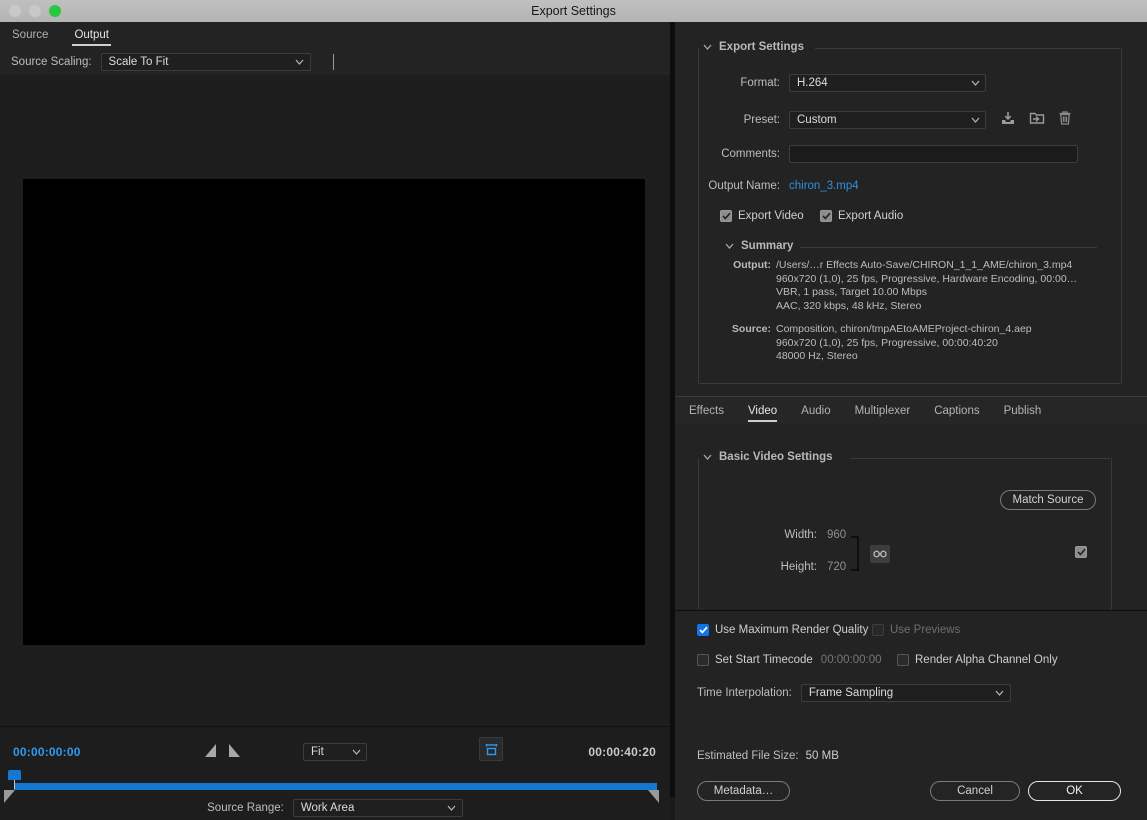 The width and height of the screenshot is (1147, 820). Describe the element at coordinates (761, 47) in the screenshot. I see `group-title-text: Export Settings` at that location.